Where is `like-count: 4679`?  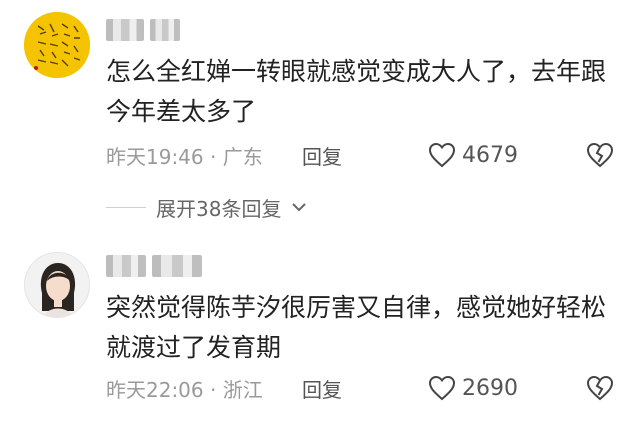
like-count: 4679 is located at coordinates (490, 155).